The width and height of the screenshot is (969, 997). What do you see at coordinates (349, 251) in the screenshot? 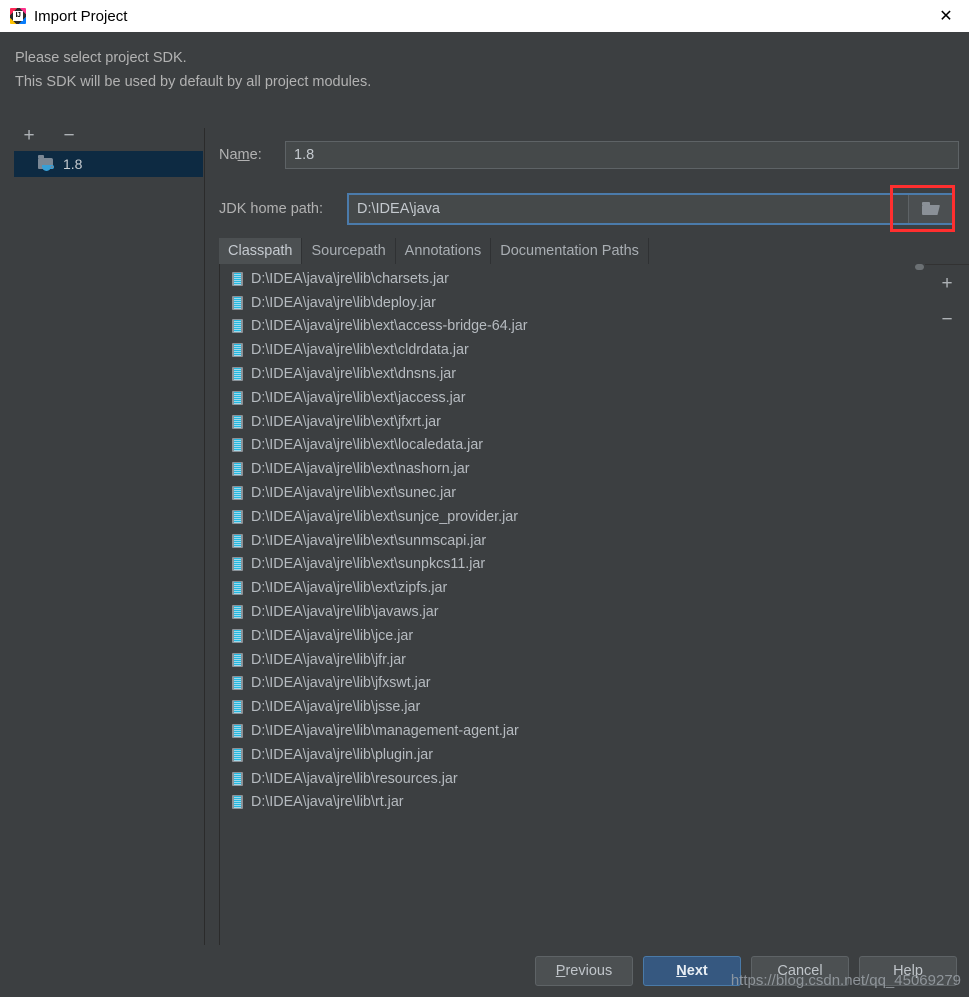
I see `tab-sourcepath: Sourcepath` at bounding box center [349, 251].